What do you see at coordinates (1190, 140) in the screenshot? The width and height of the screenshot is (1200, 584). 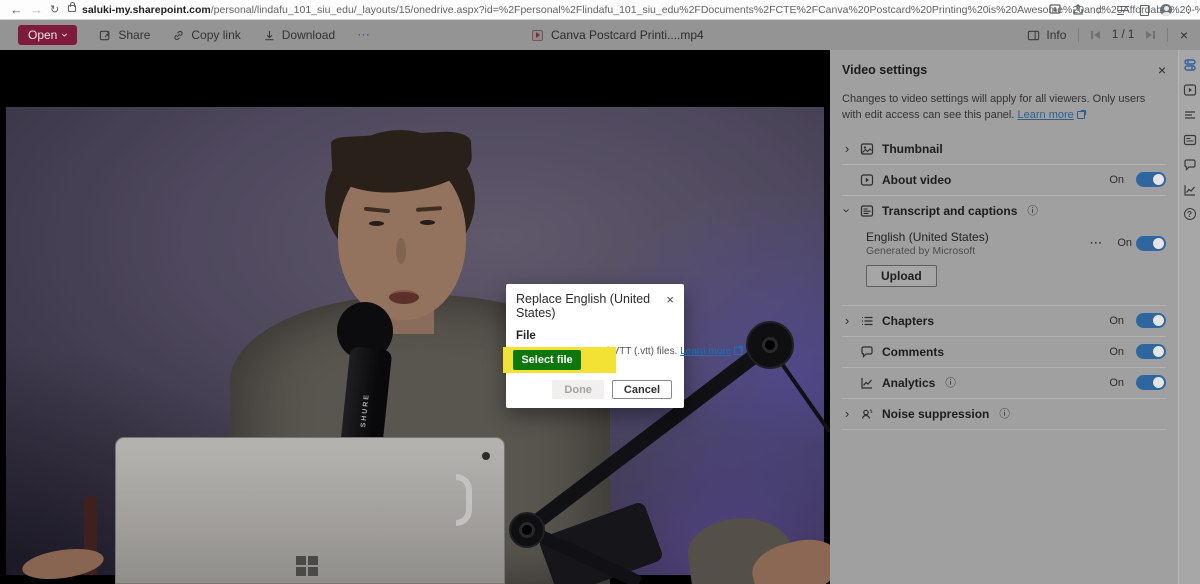 I see `transcript-tab-icon` at bounding box center [1190, 140].